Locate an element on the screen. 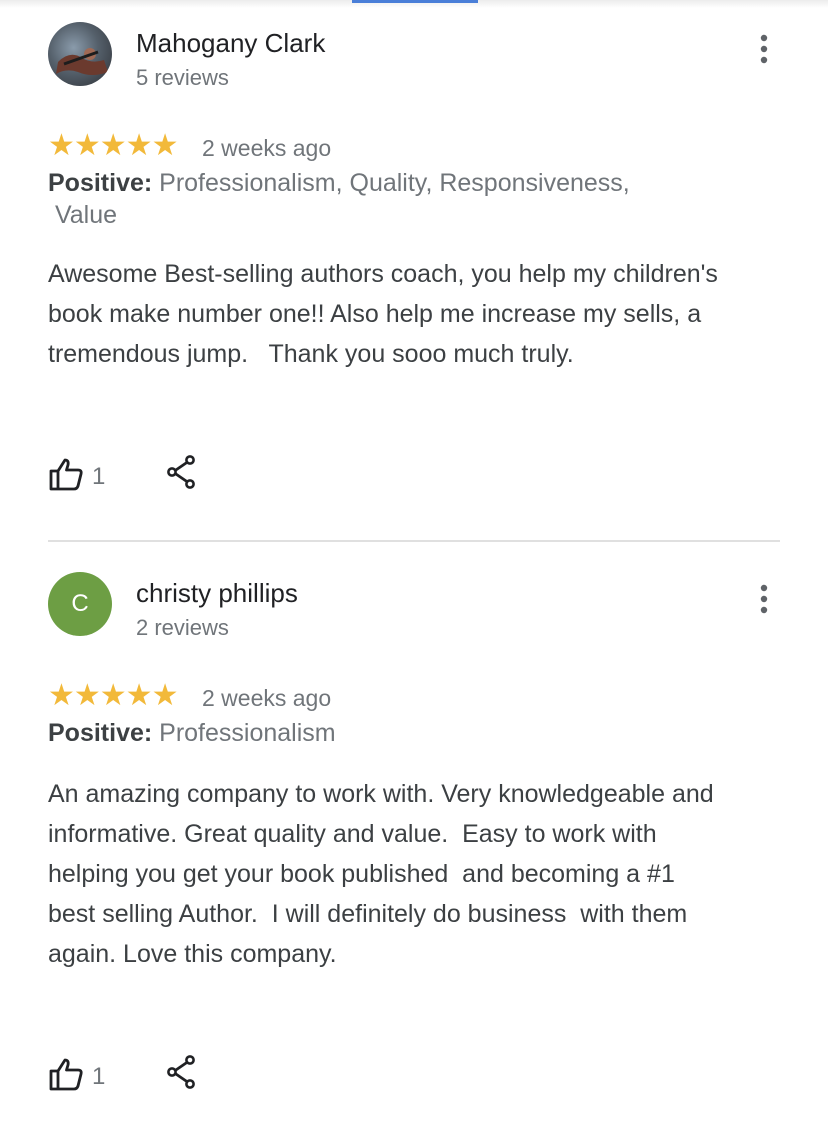  reviewer-avatar: C is located at coordinates (80, 604).